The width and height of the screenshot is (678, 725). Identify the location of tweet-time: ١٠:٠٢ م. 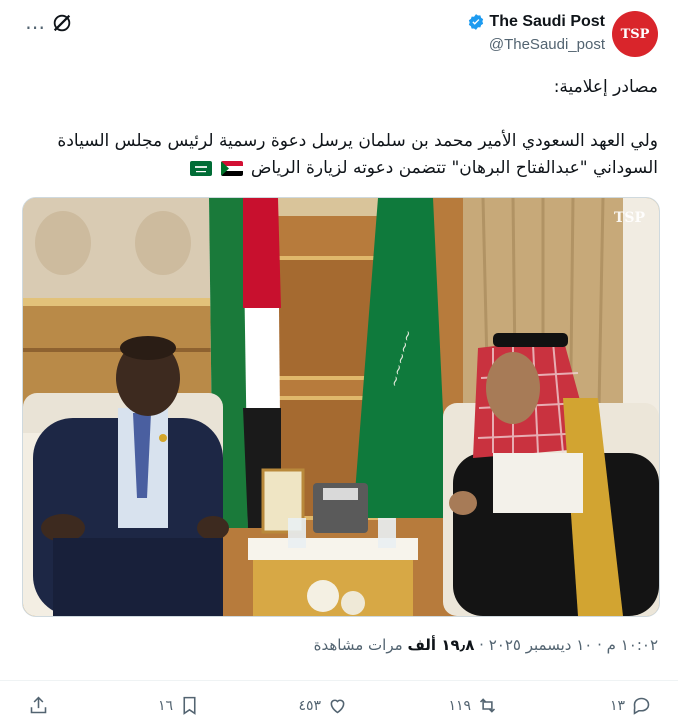
(632, 645).